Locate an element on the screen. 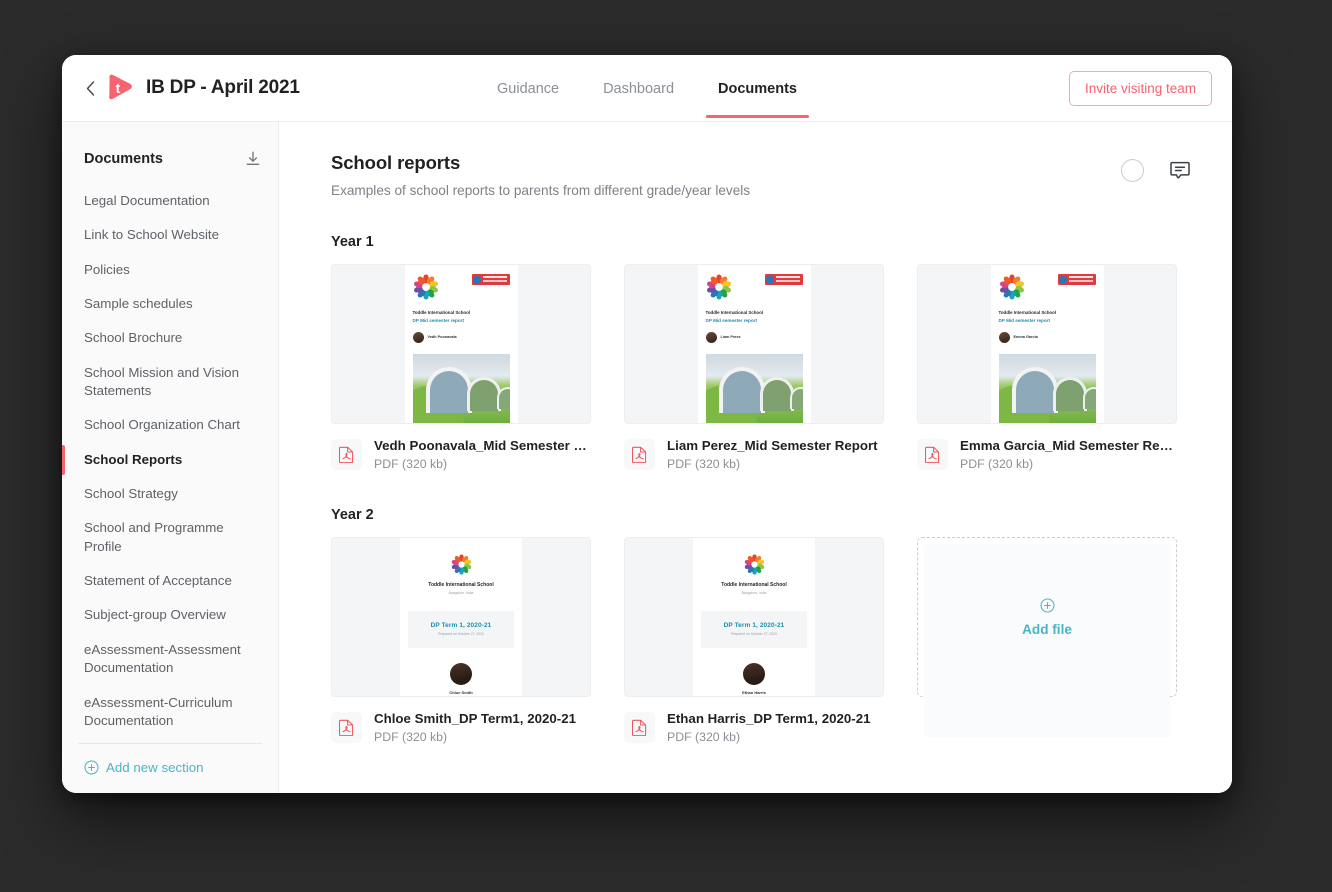  preview-student-name: Emma Garcia is located at coordinates (1025, 337).